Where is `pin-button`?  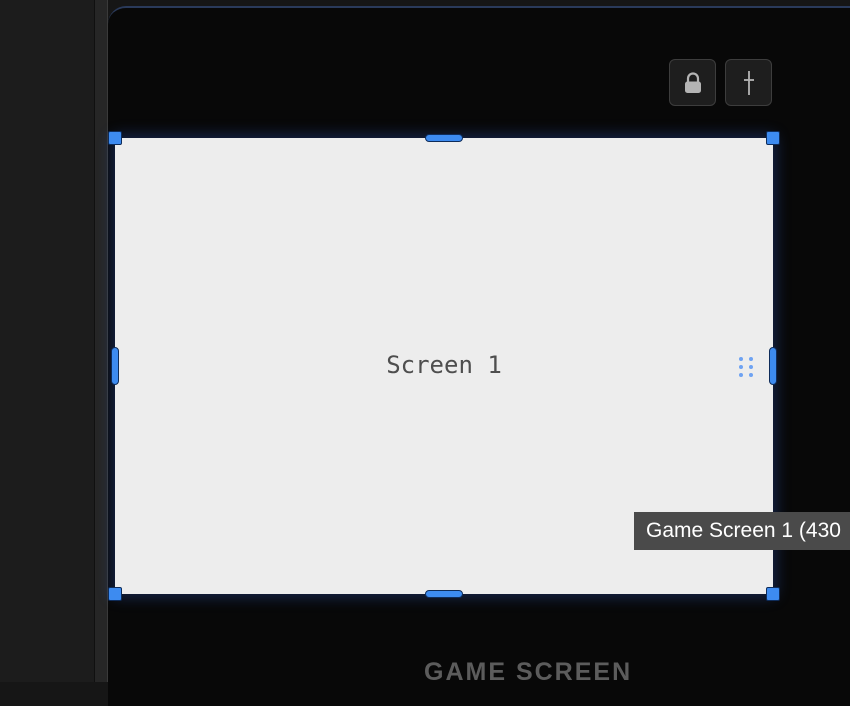 pin-button is located at coordinates (748, 82).